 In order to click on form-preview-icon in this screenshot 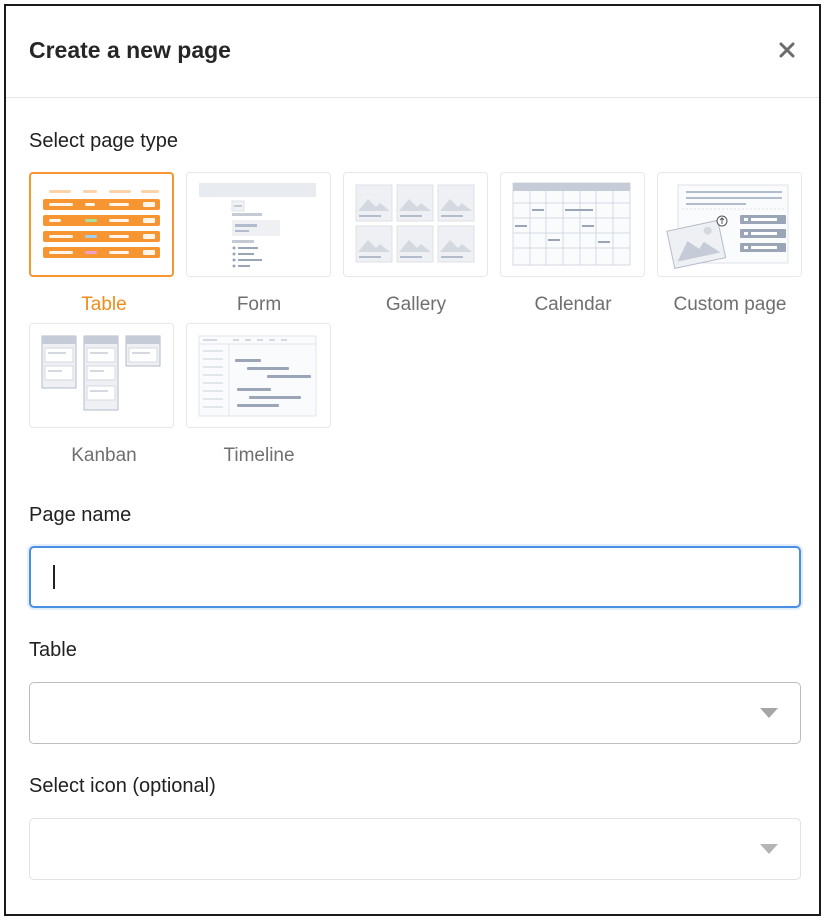, I will do `click(257, 225)`.